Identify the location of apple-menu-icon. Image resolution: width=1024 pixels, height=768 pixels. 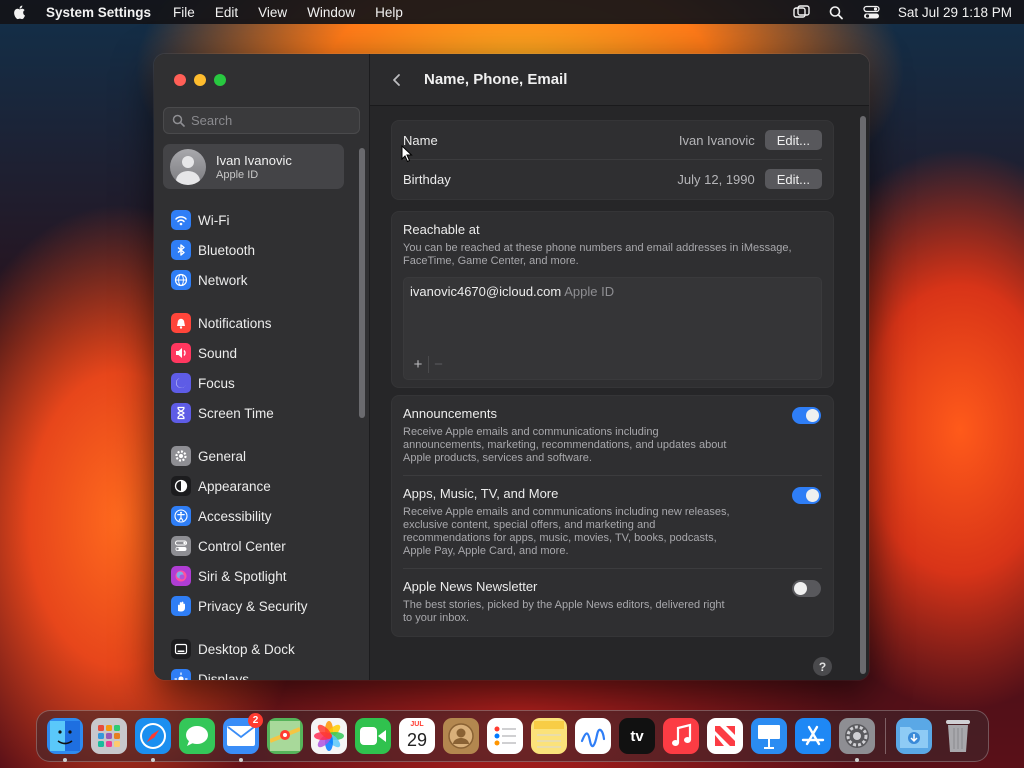
(20, 12).